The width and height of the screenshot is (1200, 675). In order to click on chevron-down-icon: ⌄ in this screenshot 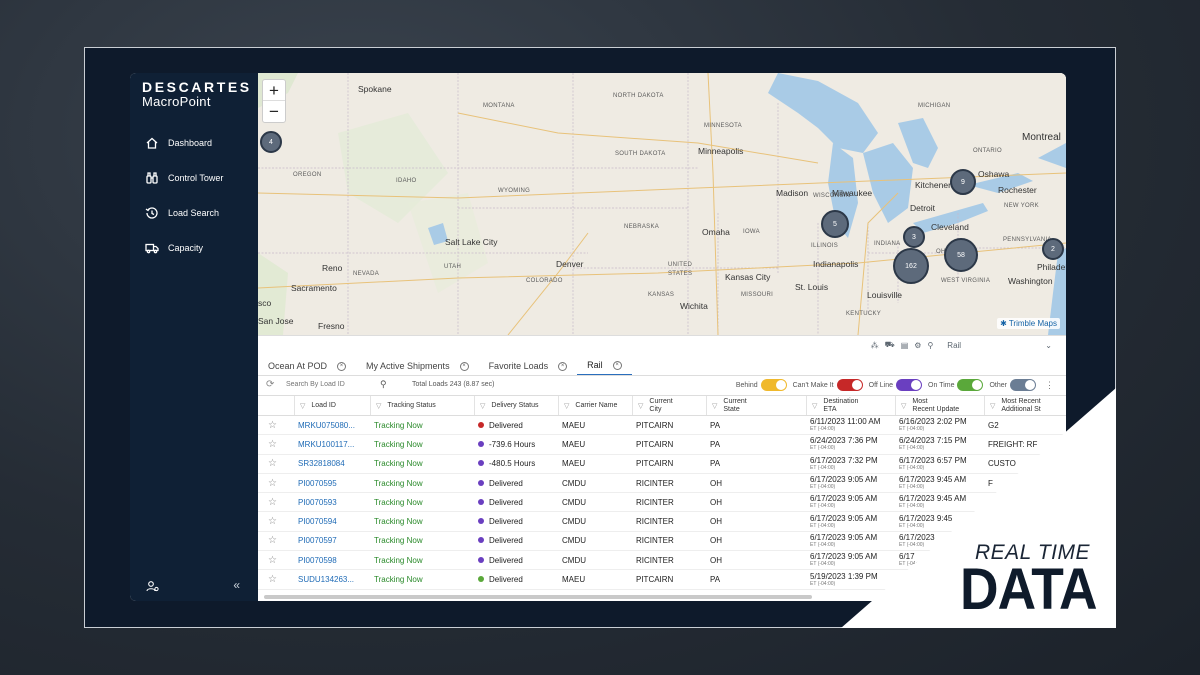, I will do `click(1048, 345)`.